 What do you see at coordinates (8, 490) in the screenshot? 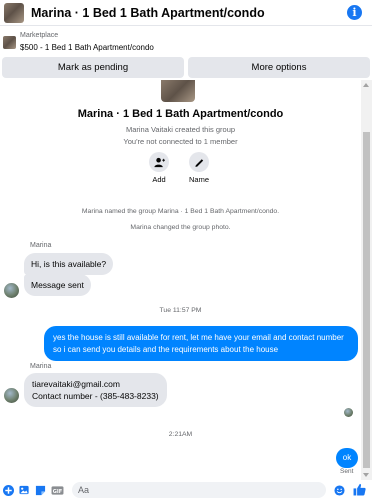
I see `plus-icon` at bounding box center [8, 490].